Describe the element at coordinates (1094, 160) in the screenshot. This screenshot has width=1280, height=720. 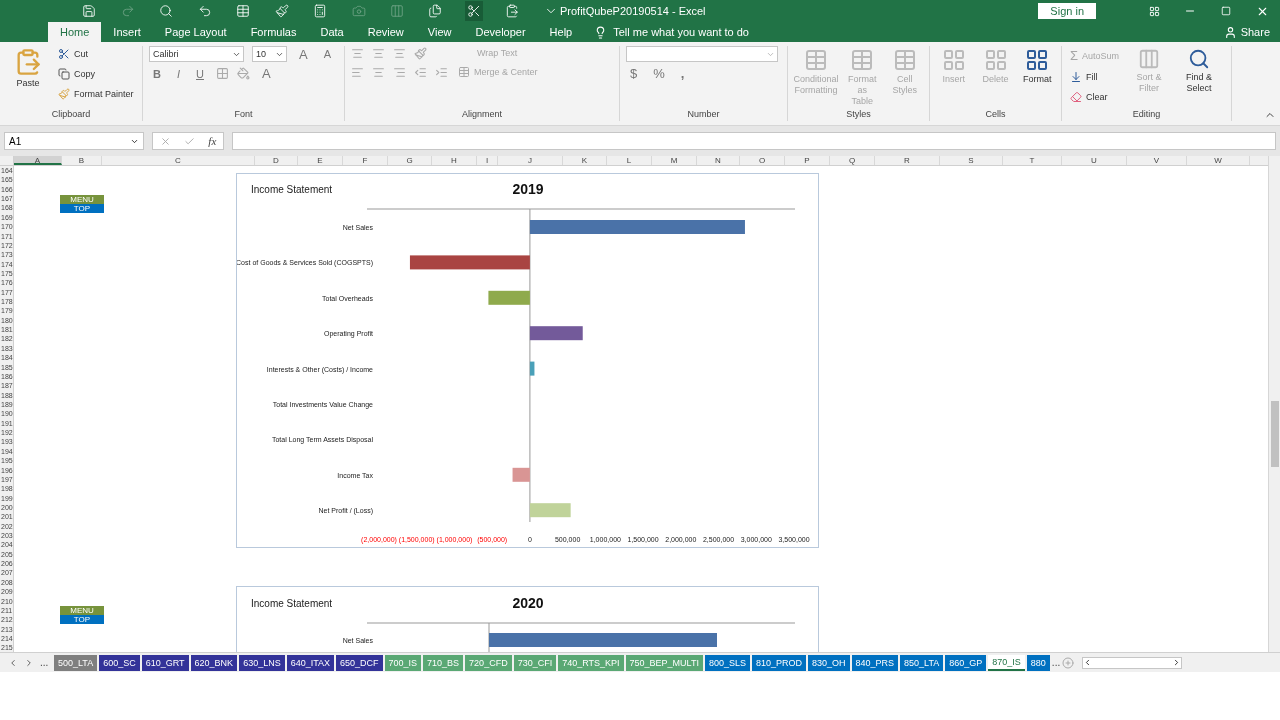
I see `column-header: U` at that location.